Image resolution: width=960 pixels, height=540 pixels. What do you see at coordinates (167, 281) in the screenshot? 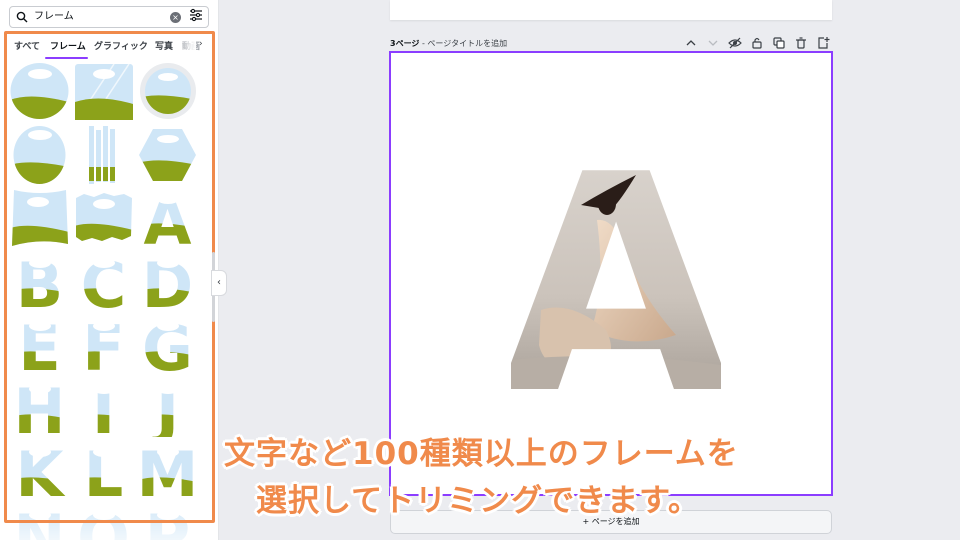
I see `frame-letter-d: D` at bounding box center [167, 281].